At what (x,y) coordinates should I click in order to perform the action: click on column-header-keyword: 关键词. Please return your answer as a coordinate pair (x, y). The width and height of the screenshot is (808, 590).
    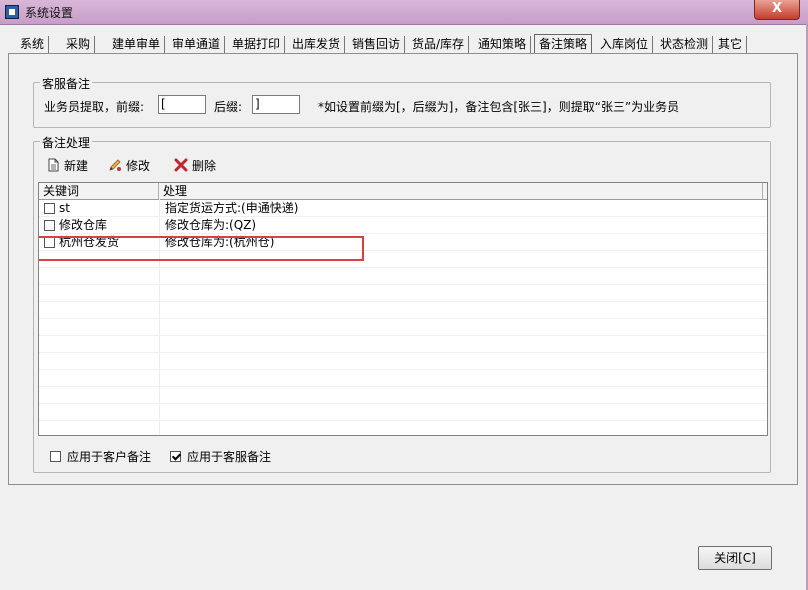
    Looking at the image, I should click on (99, 191).